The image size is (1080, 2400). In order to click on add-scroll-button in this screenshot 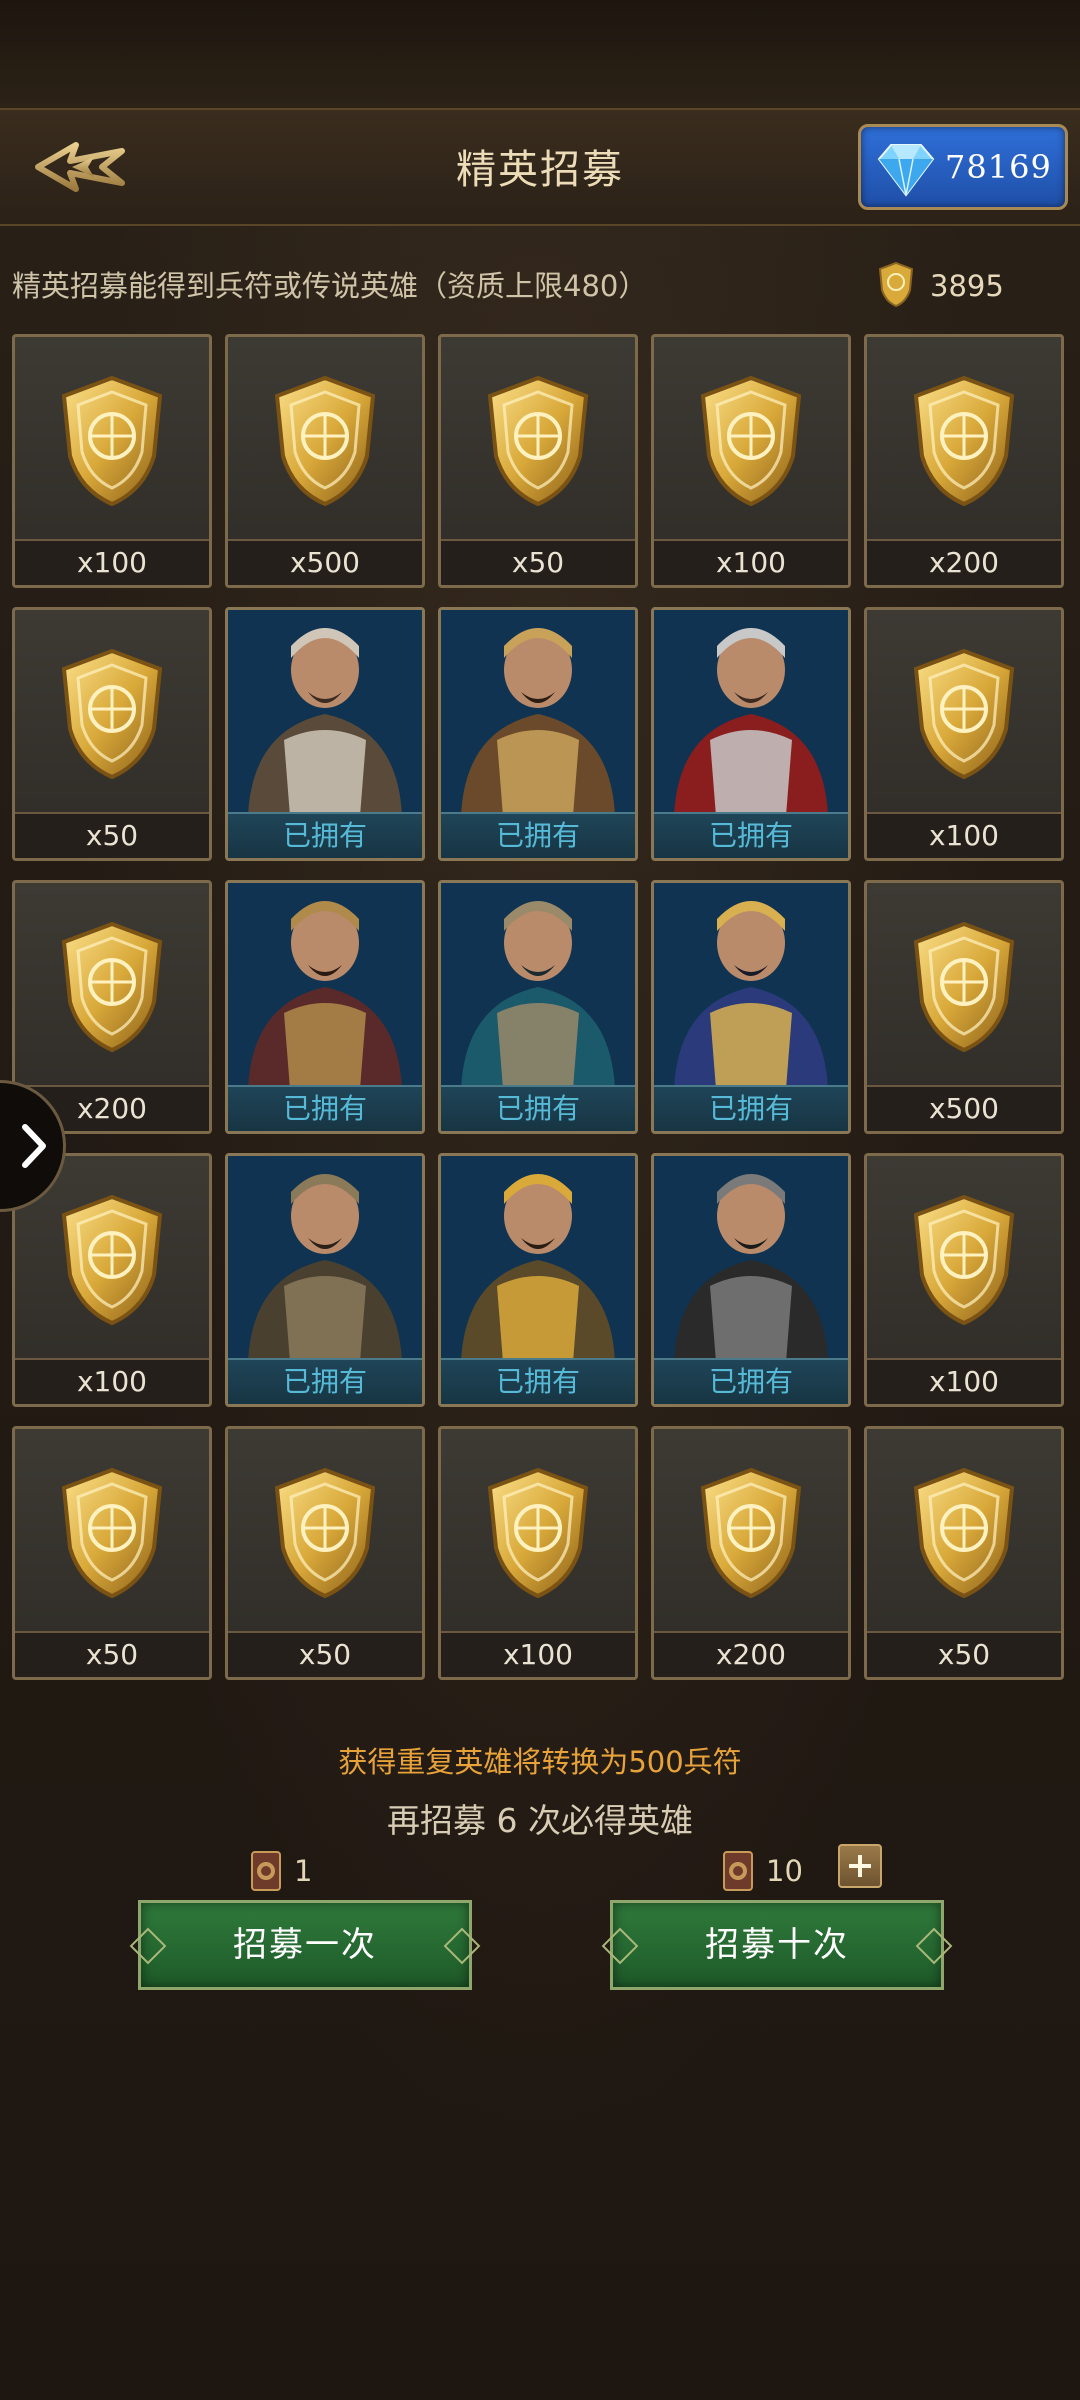, I will do `click(860, 1866)`.